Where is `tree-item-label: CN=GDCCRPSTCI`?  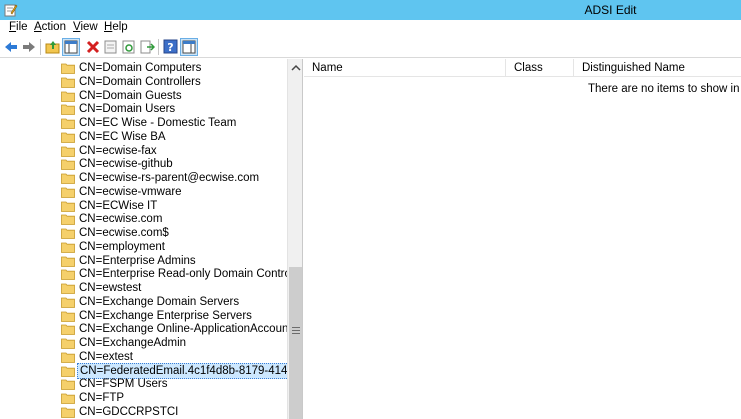
tree-item-label: CN=GDCCRPSTCI is located at coordinates (129, 411).